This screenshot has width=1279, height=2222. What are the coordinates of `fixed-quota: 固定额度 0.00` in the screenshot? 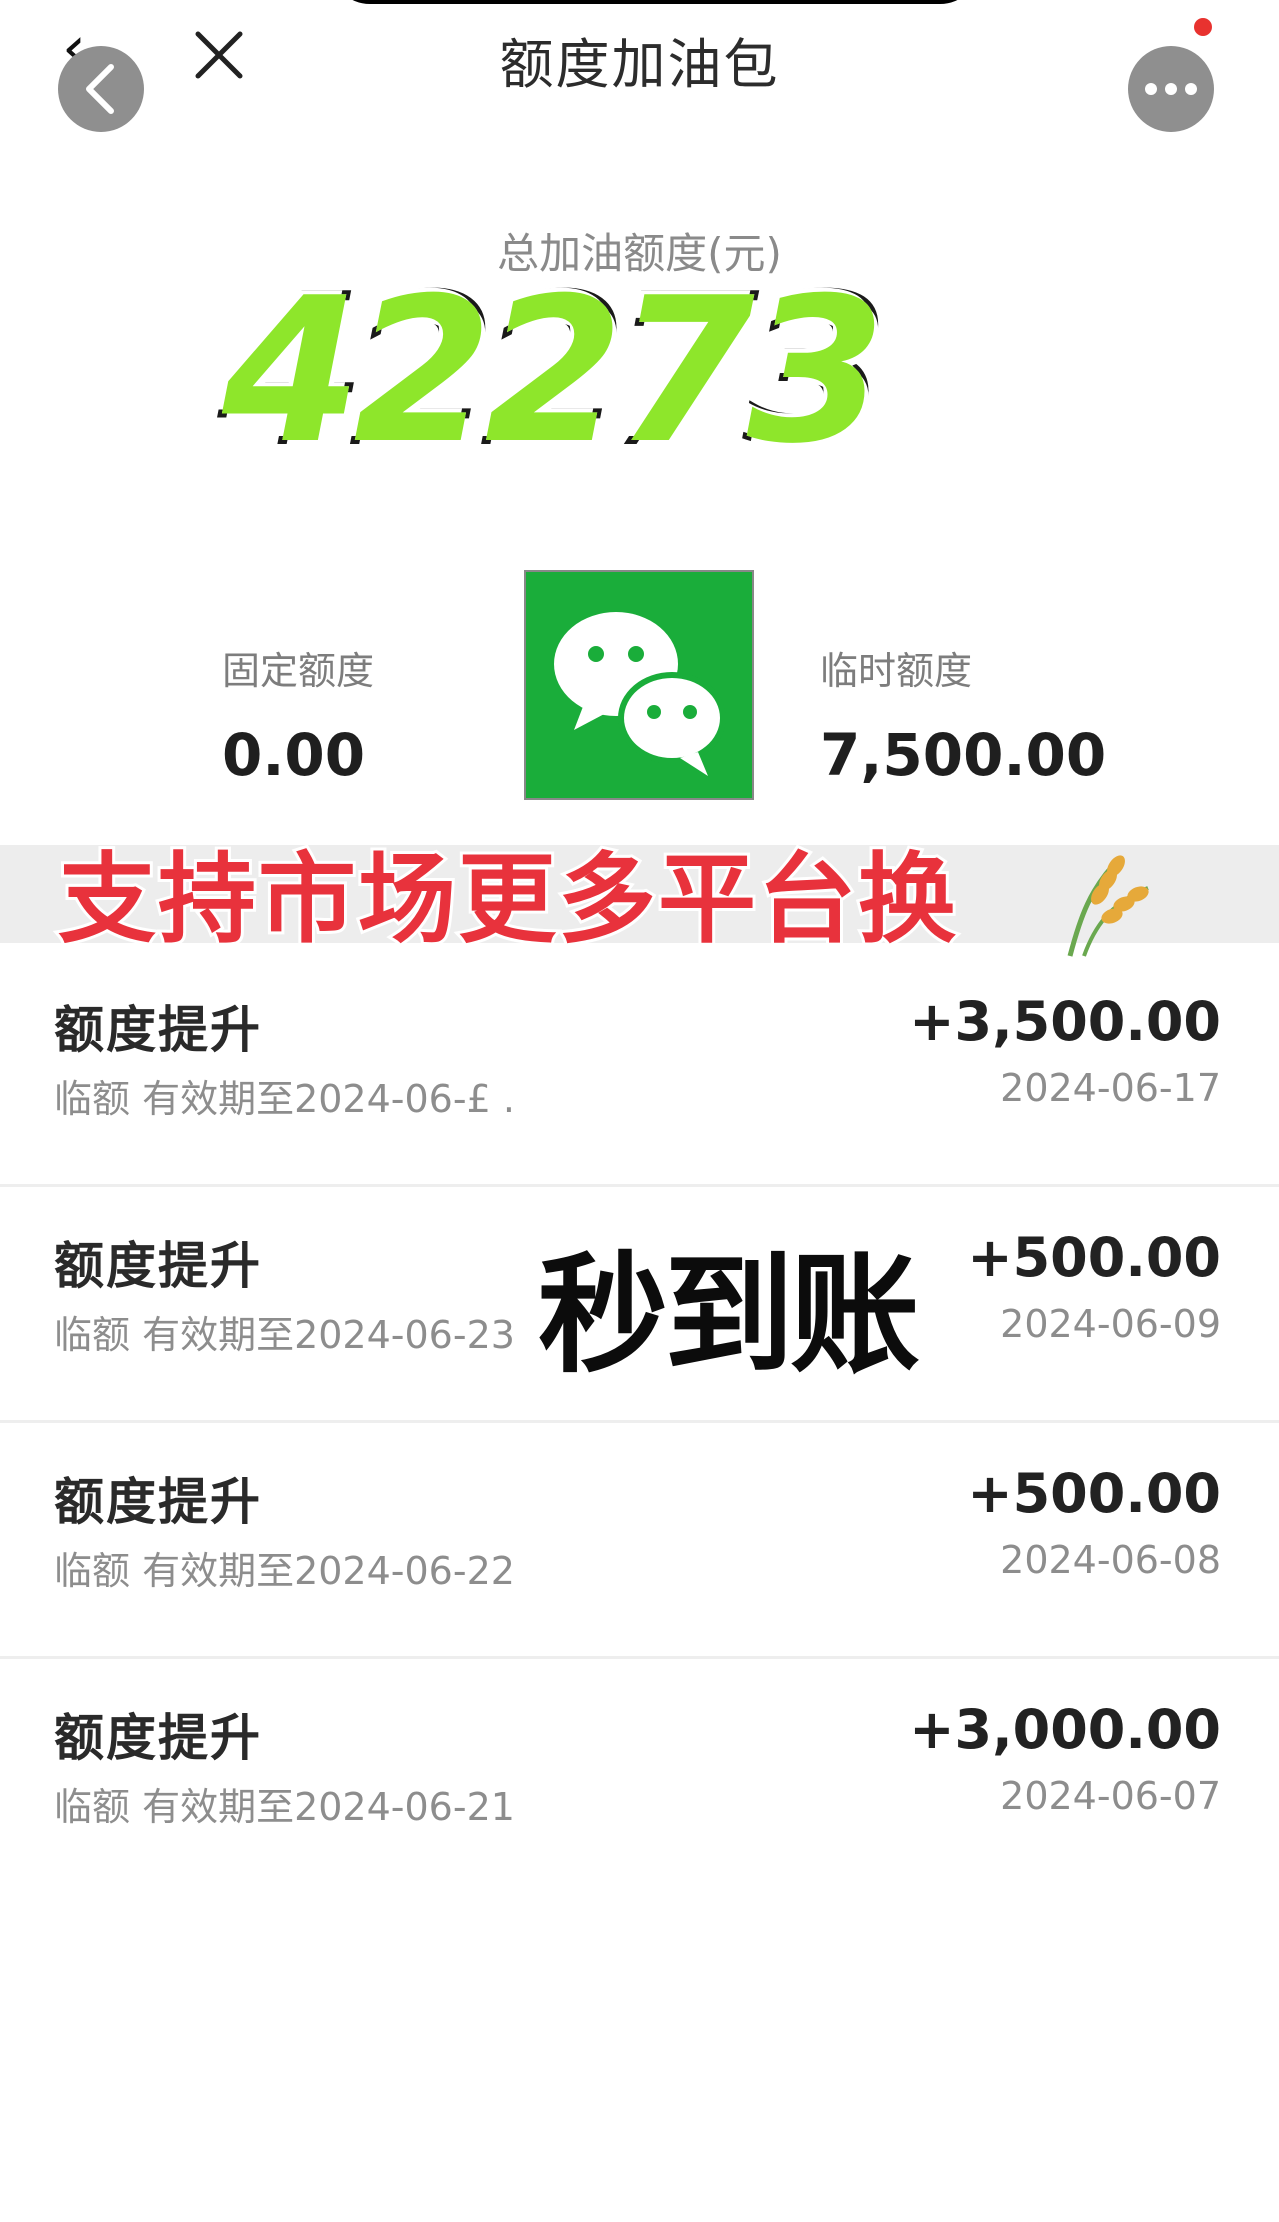 It's located at (298, 714).